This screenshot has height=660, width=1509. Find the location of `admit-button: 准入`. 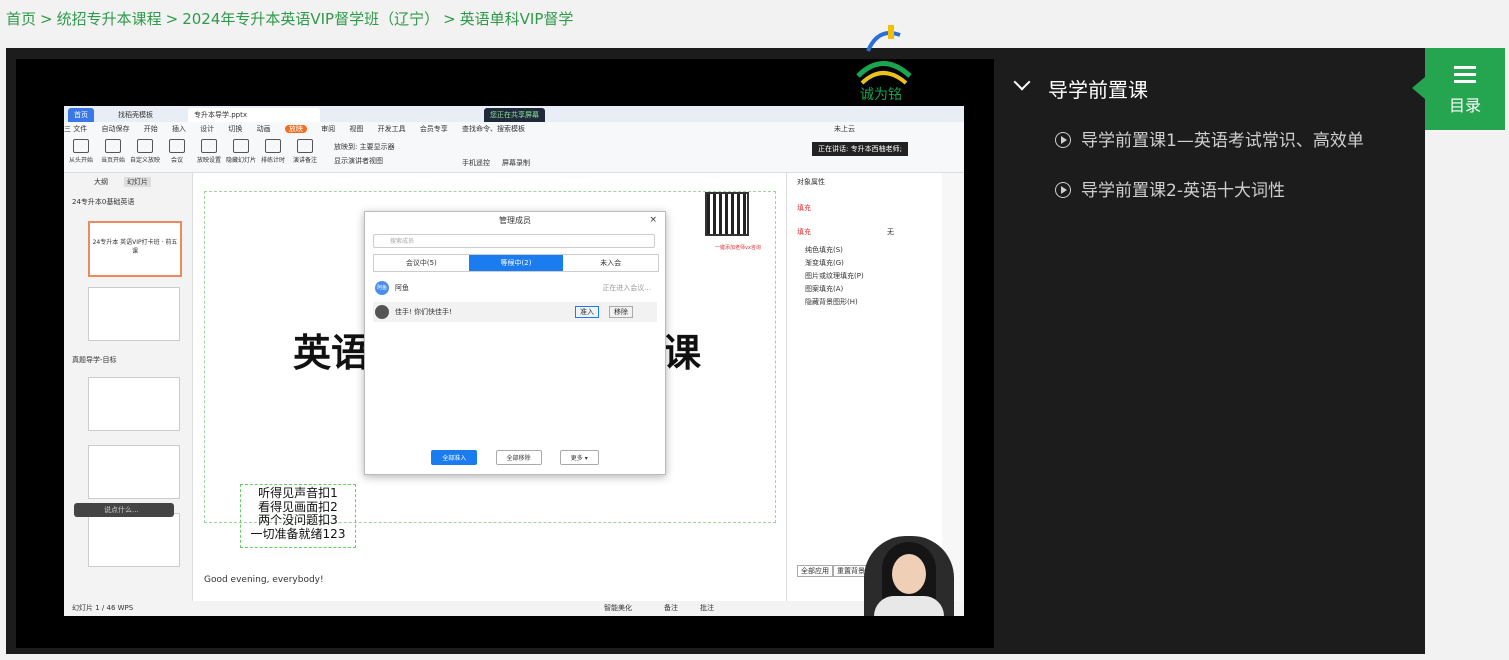

admit-button: 准入 is located at coordinates (587, 312).